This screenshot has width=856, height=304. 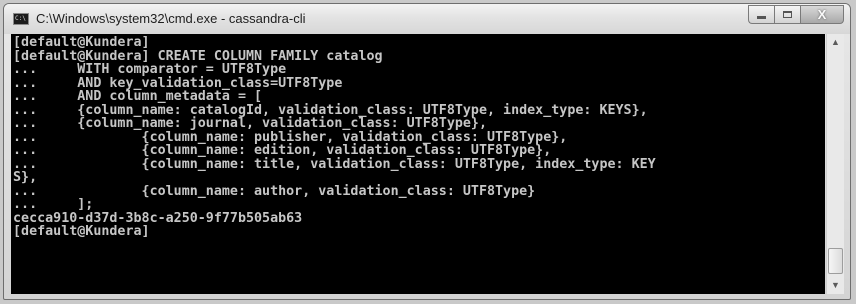 I want to click on console-line: ... ];, so click(x=53, y=204).